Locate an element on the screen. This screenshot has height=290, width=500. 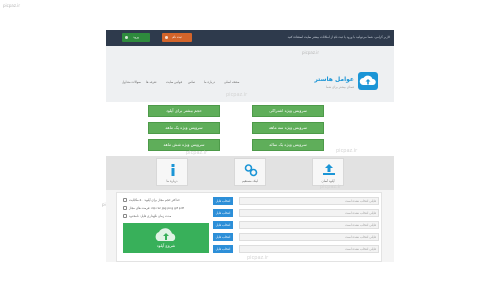
upload-button: شروع آپلود is located at coordinates (166, 238).